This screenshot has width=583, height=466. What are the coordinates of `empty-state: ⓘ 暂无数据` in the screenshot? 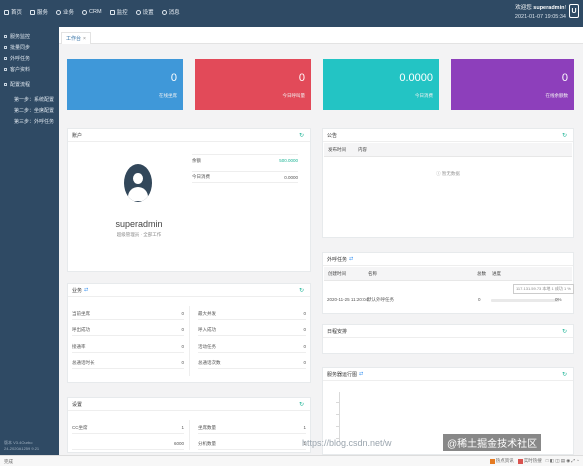 It's located at (448, 173).